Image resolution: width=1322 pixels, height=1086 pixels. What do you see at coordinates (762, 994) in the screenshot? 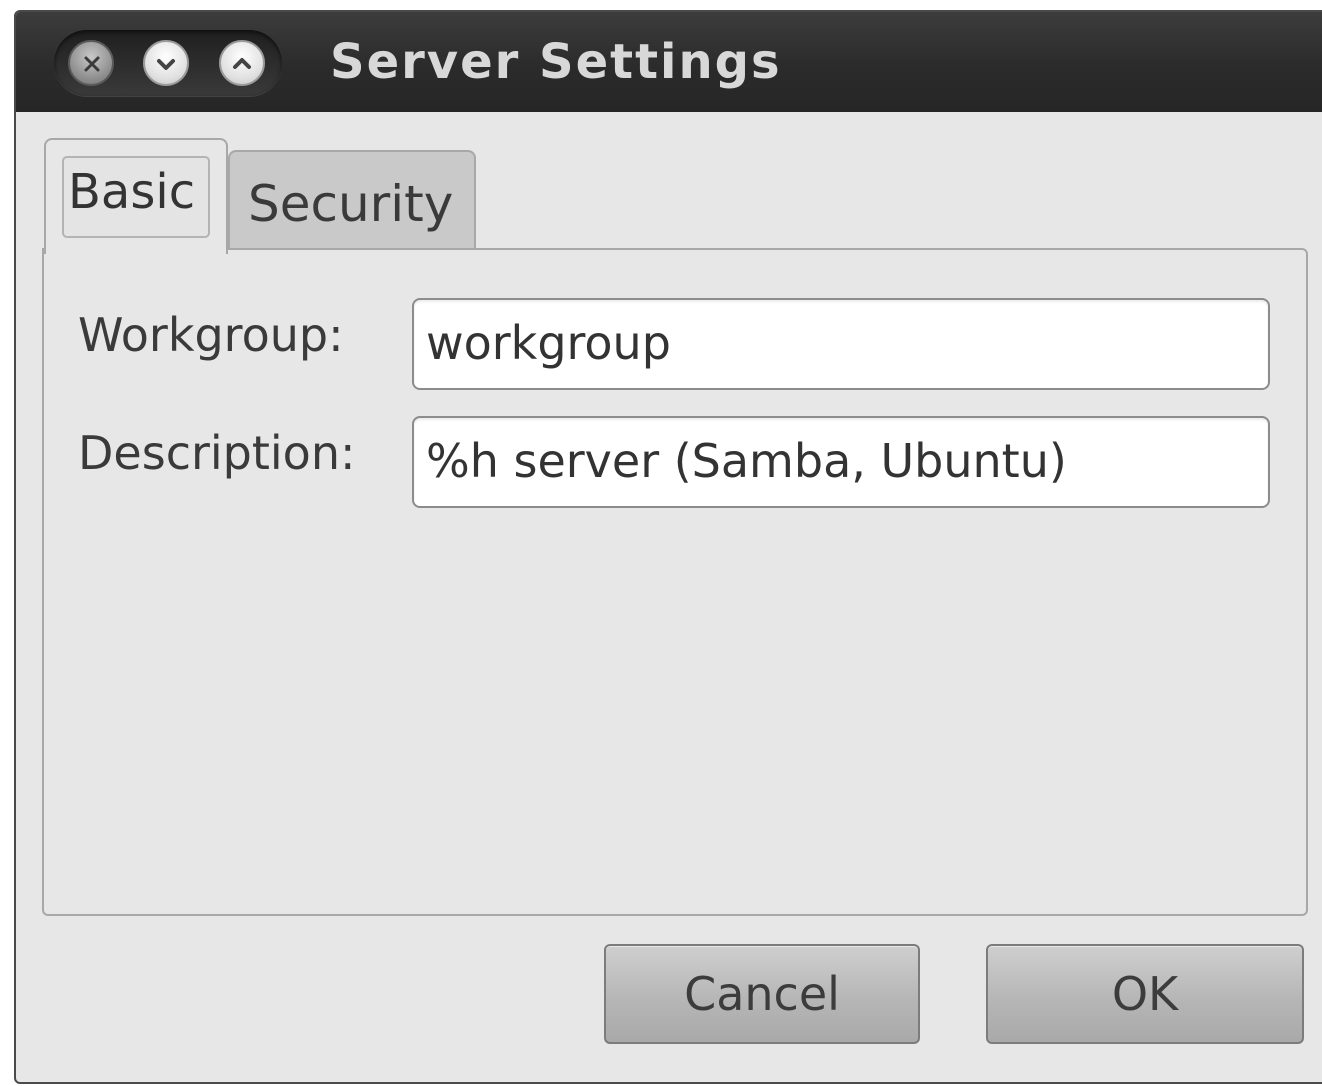
I see `cancel-button: Cancel` at bounding box center [762, 994].